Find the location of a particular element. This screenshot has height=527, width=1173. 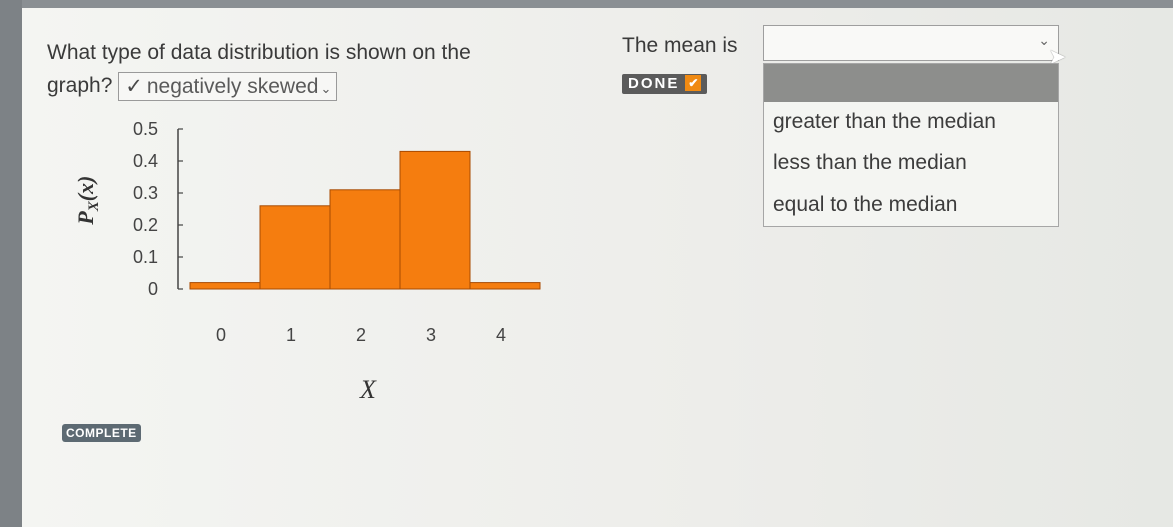

chart-y-tick-label: 0.3 is located at coordinates (145, 193).